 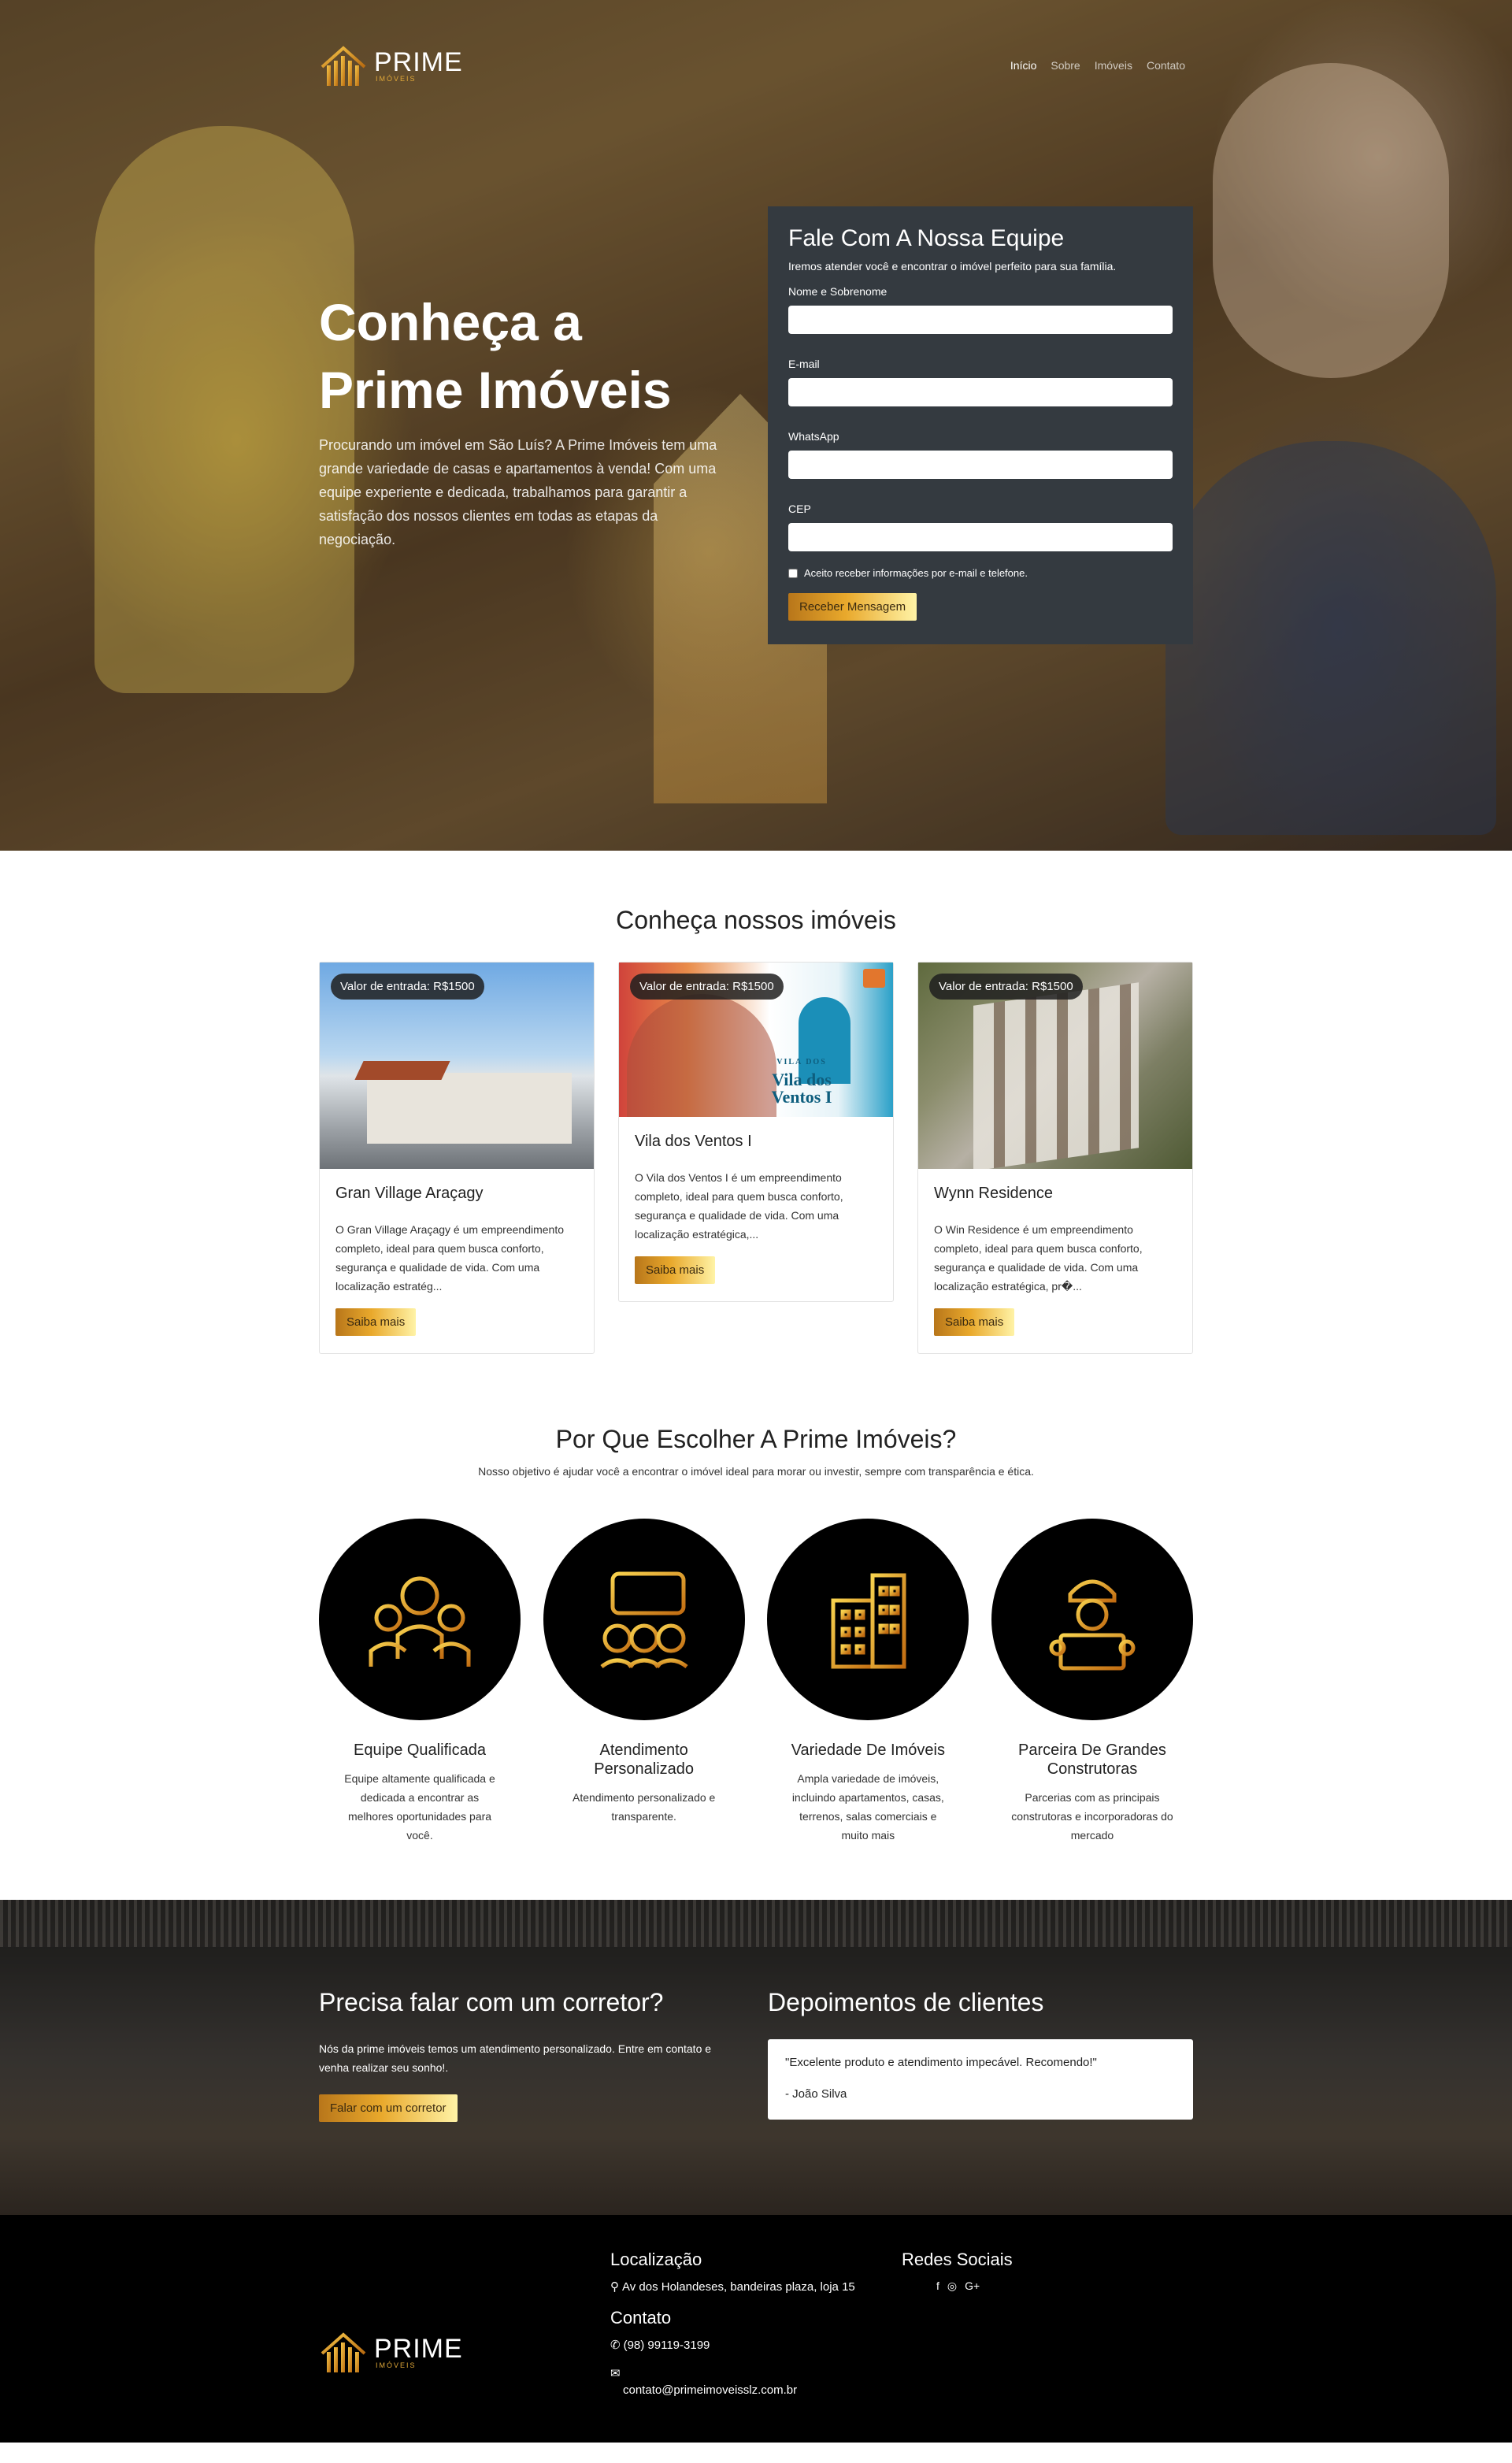 I want to click on hero-title-line1: Conheça a, so click(x=450, y=322).